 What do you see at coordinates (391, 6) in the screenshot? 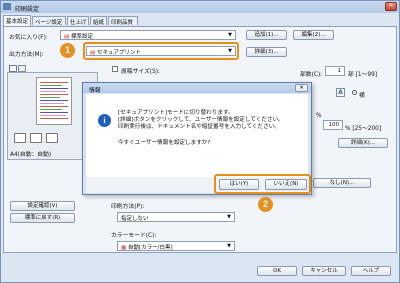
I see `close-icon: ✕` at bounding box center [391, 6].